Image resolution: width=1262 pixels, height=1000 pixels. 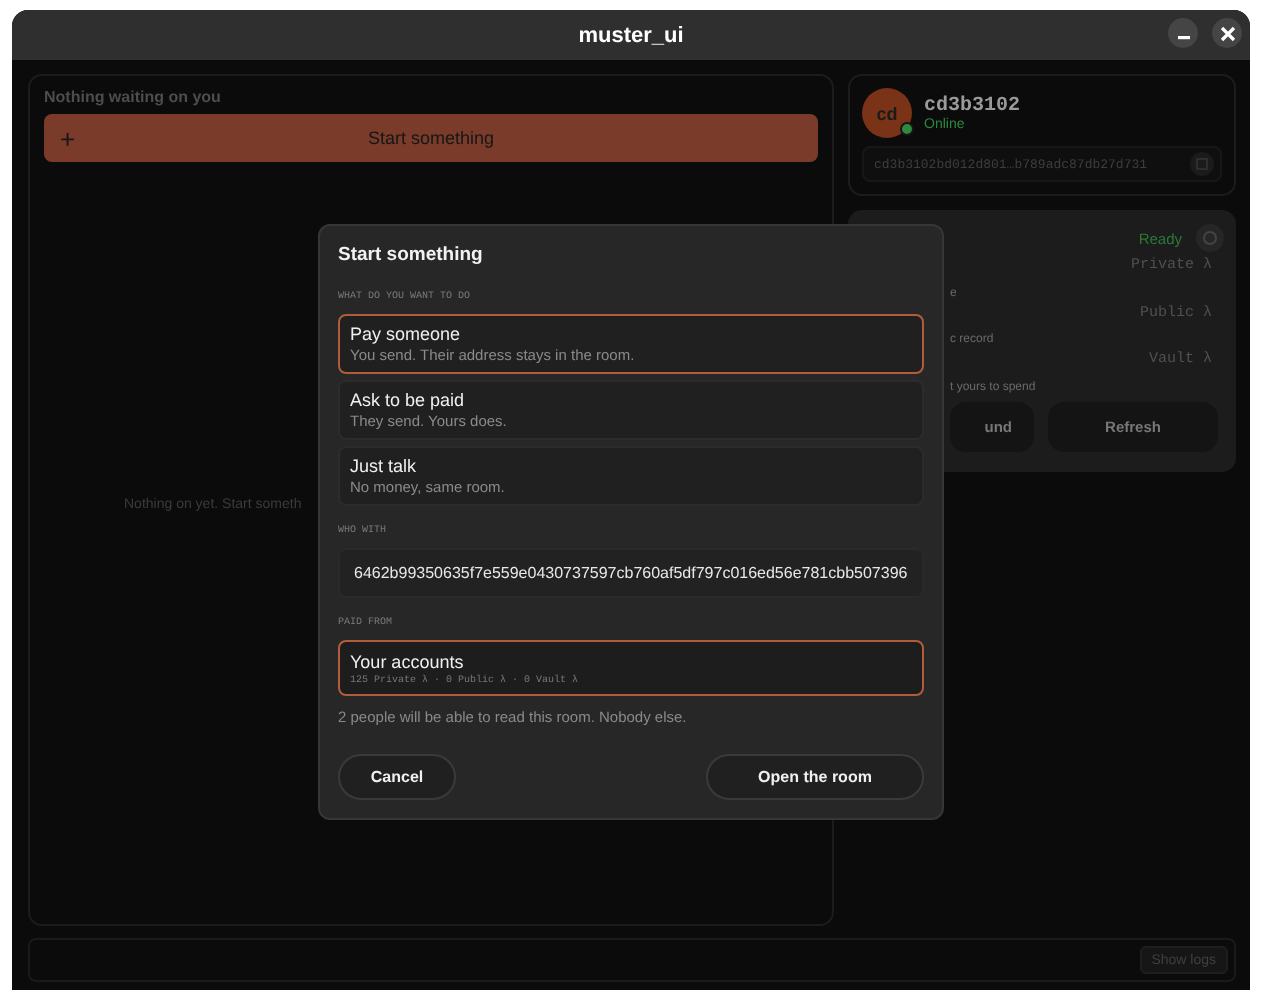 What do you see at coordinates (411, 255) in the screenshot?
I see `dialog-title: Start something` at bounding box center [411, 255].